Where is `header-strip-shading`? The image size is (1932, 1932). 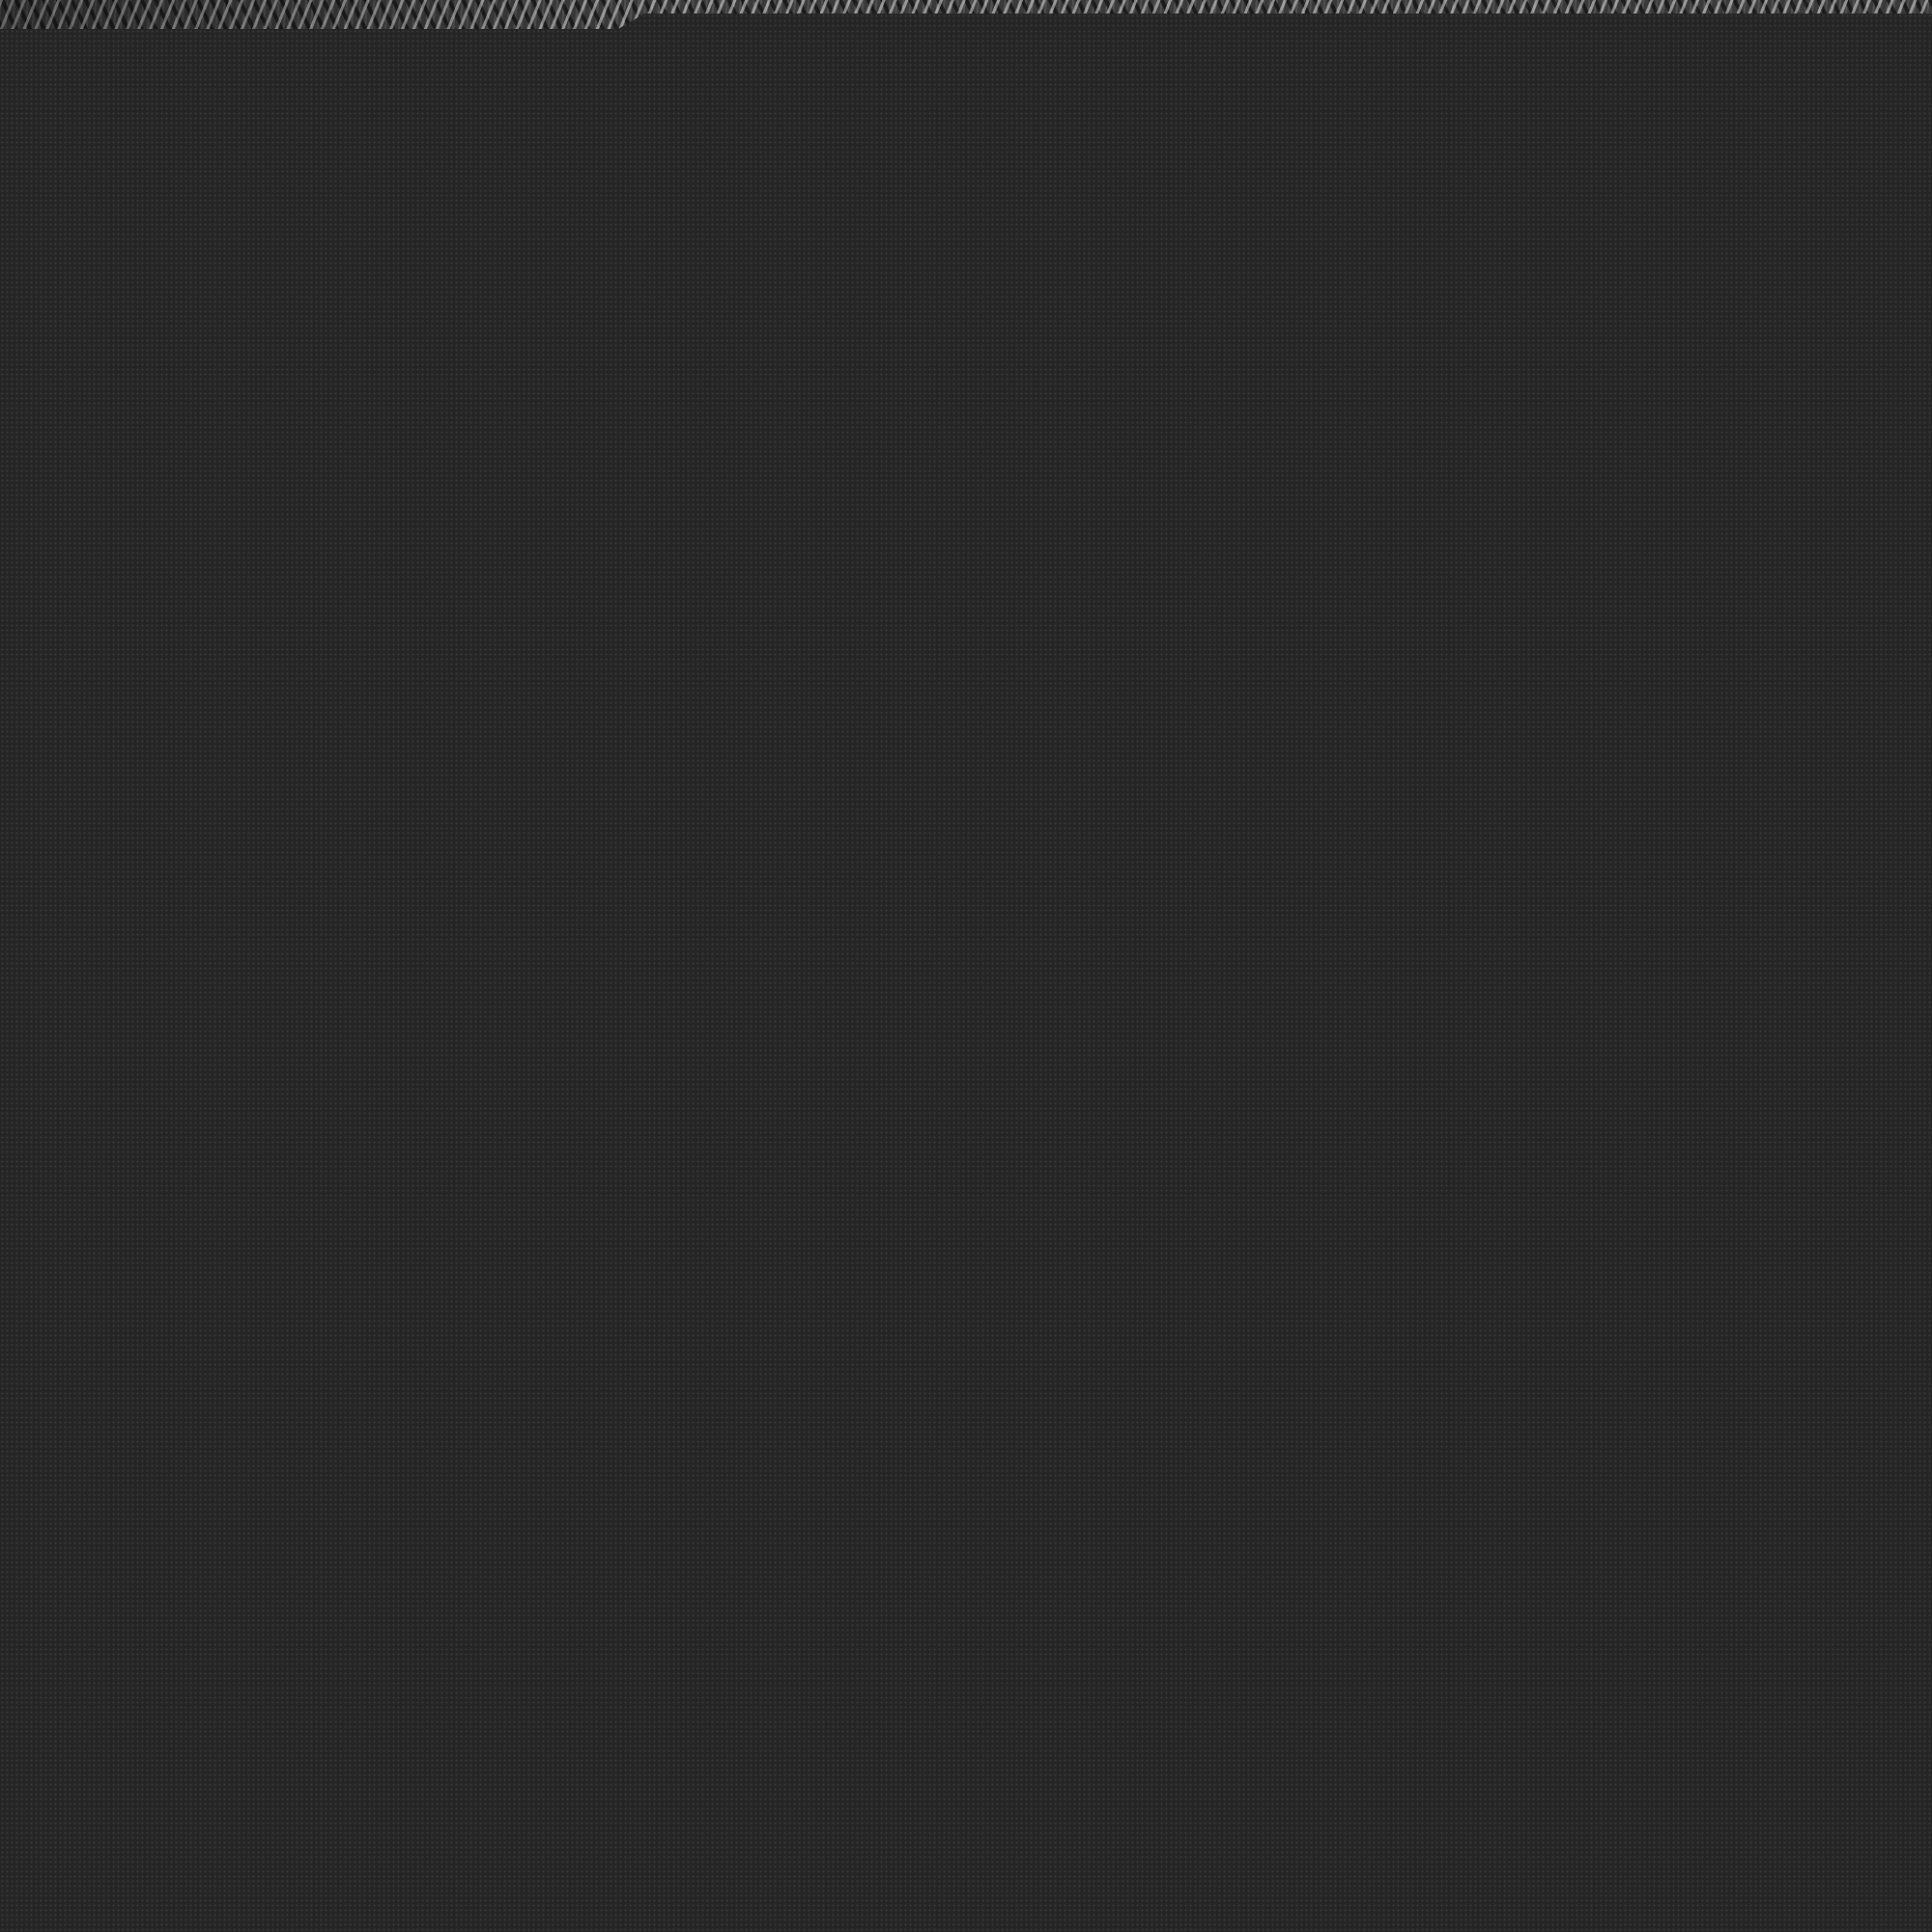 header-strip-shading is located at coordinates (319, 14).